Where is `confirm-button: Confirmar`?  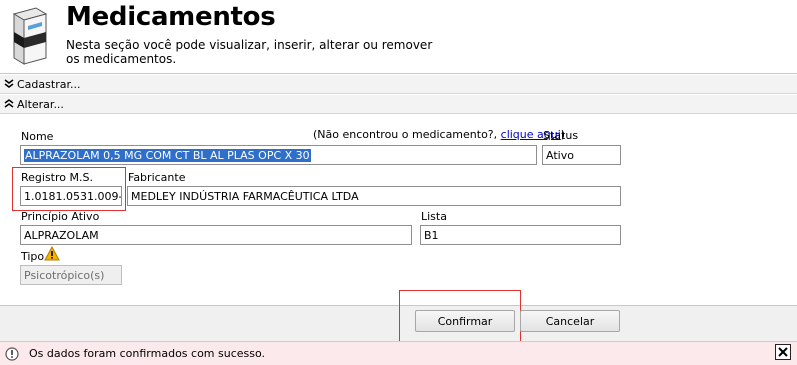
confirm-button: Confirmar is located at coordinates (465, 321).